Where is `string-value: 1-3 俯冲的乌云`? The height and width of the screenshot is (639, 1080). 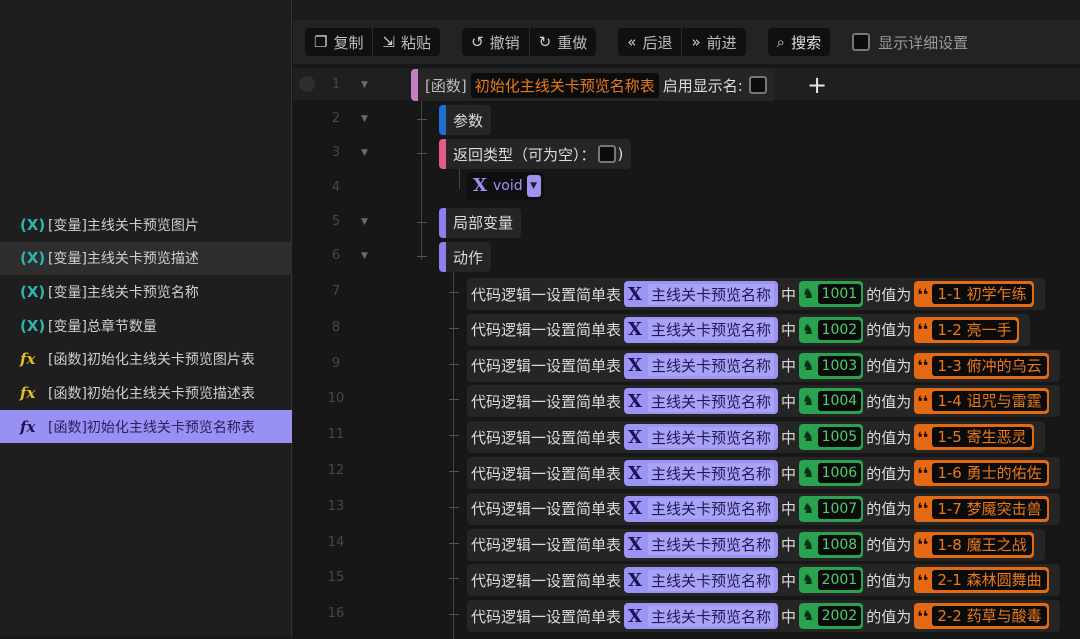 string-value: 1-3 俯冲的乌云 is located at coordinates (989, 365).